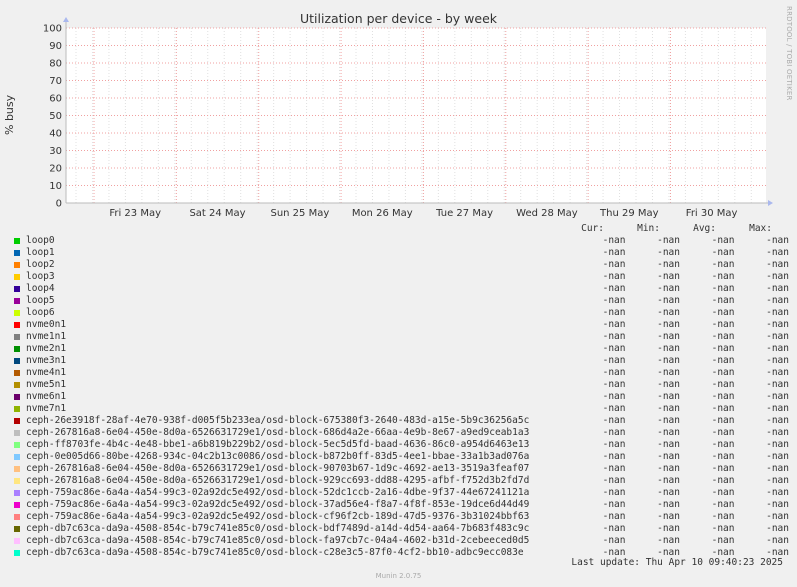 The image size is (797, 587). I want to click on legend-item: loop4 -nan -nan -nan -nan, so click(401, 289).